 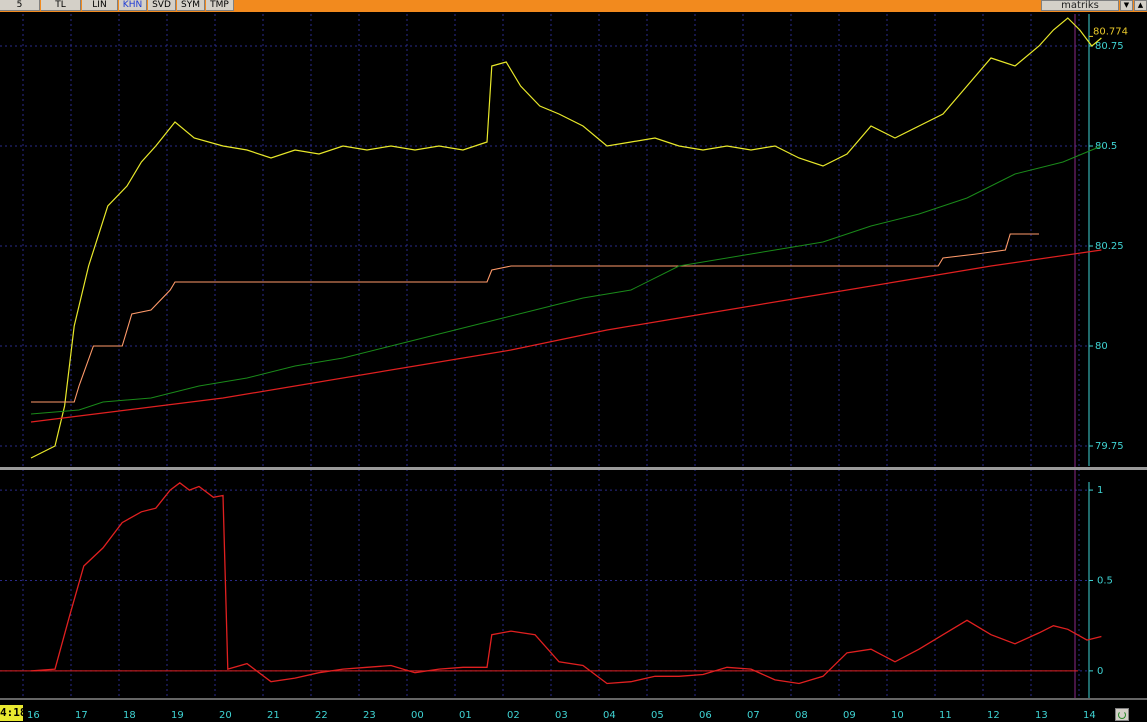 What do you see at coordinates (945, 715) in the screenshot?
I see `x-tick-label: 11` at bounding box center [945, 715].